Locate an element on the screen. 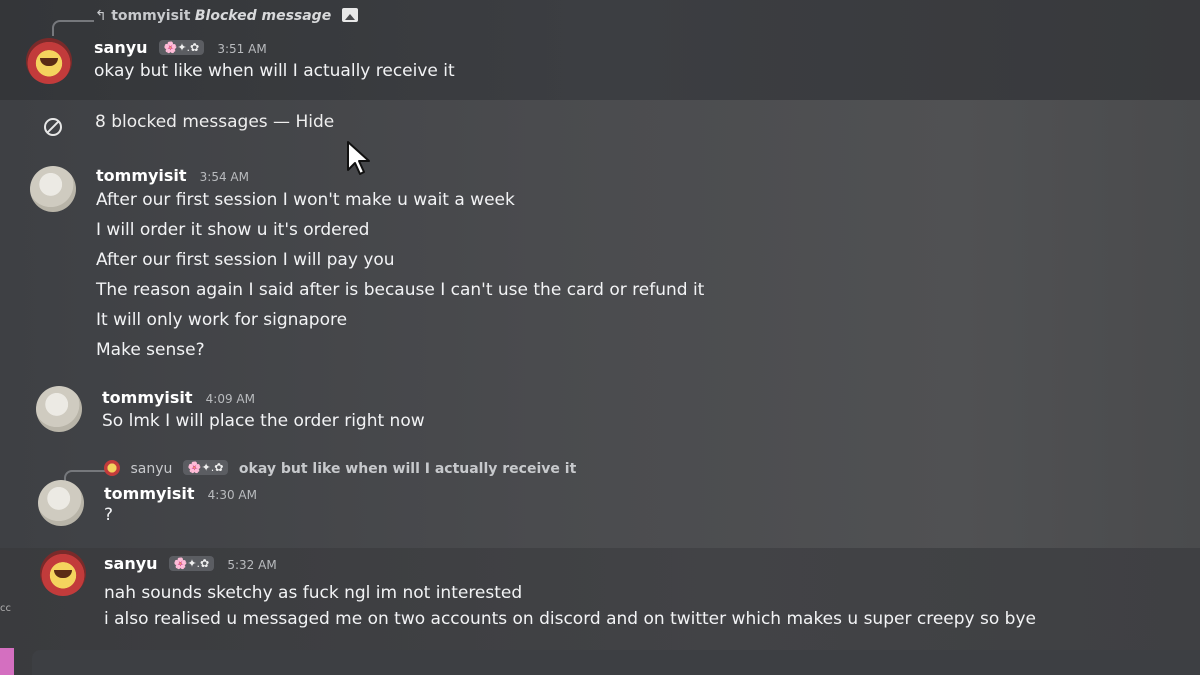 This screenshot has width=1200, height=675. reply-author: sanyu is located at coordinates (151, 469).